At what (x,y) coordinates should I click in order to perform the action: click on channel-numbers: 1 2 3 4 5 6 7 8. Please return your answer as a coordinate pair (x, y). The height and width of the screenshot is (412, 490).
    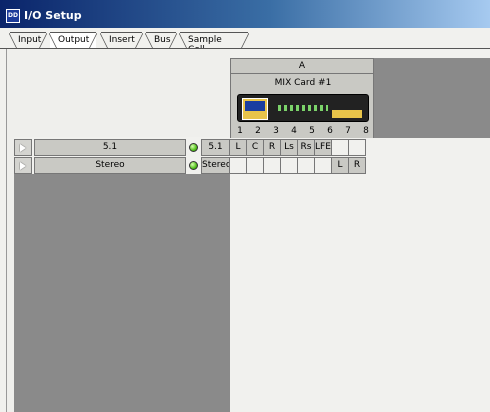
    Looking at the image, I should click on (303, 132).